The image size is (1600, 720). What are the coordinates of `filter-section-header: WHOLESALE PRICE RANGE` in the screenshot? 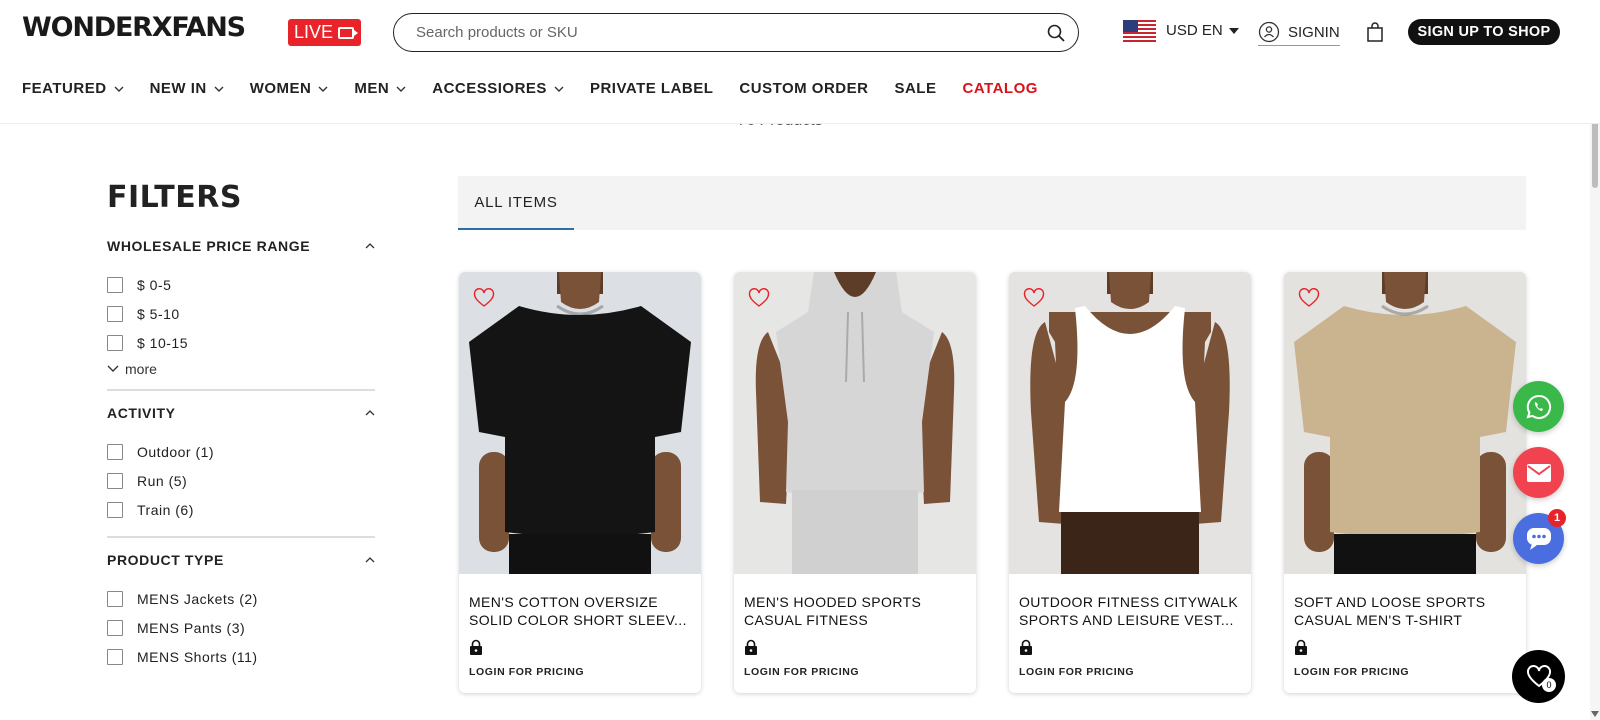 It's located at (241, 246).